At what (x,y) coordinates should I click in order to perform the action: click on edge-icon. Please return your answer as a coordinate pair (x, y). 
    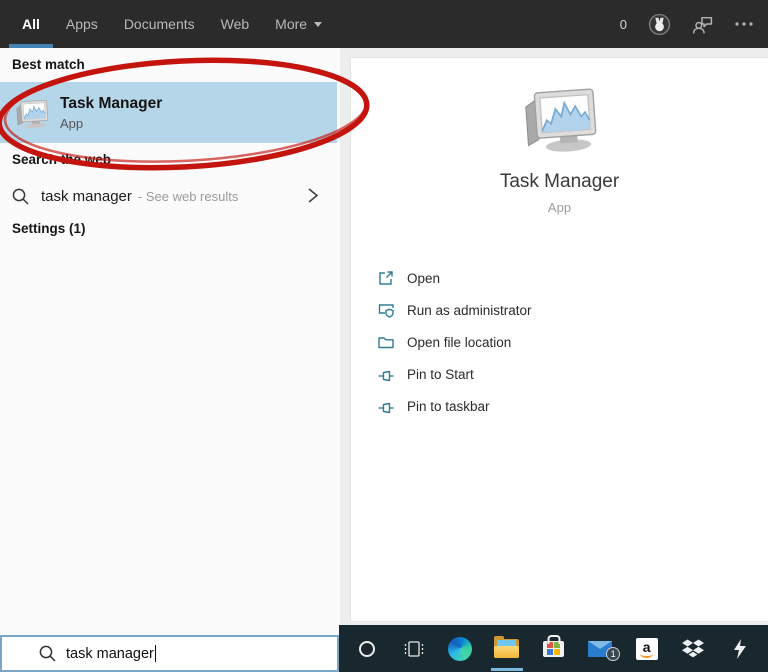
    Looking at the image, I should click on (460, 648).